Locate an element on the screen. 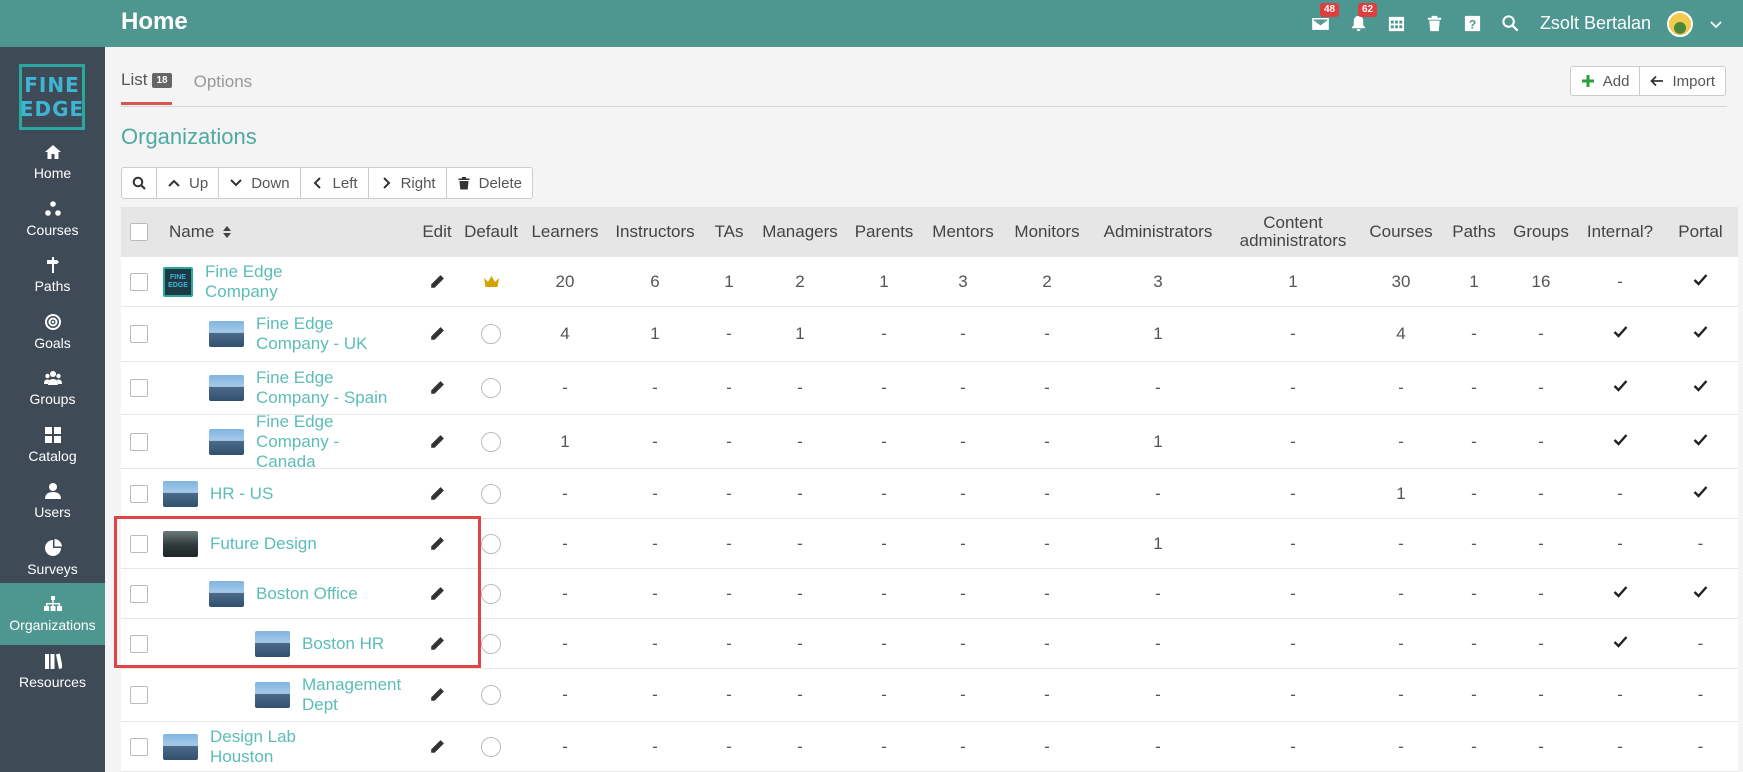  sidebar-item-home: Home is located at coordinates (52, 162).